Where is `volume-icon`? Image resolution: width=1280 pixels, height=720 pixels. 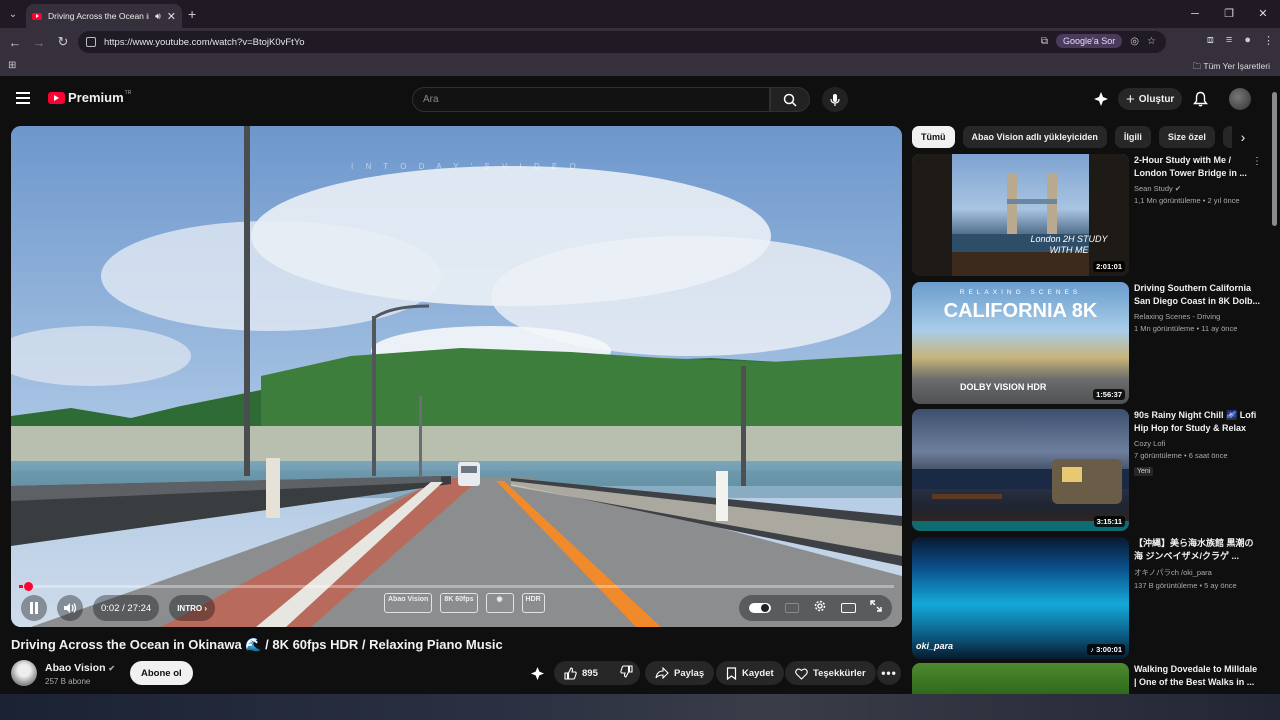 volume-icon is located at coordinates (70, 608).